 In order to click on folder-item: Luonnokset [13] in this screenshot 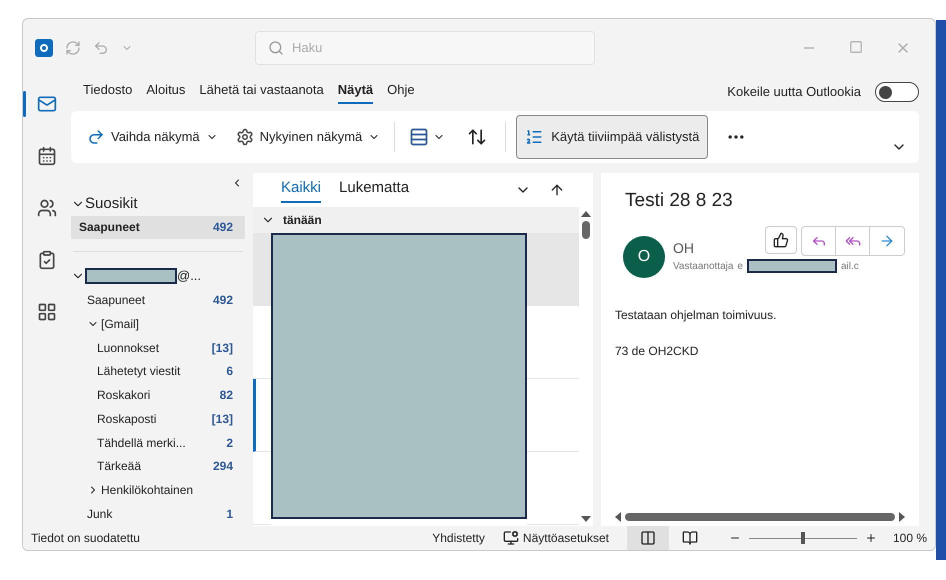, I will do `click(158, 348)`.